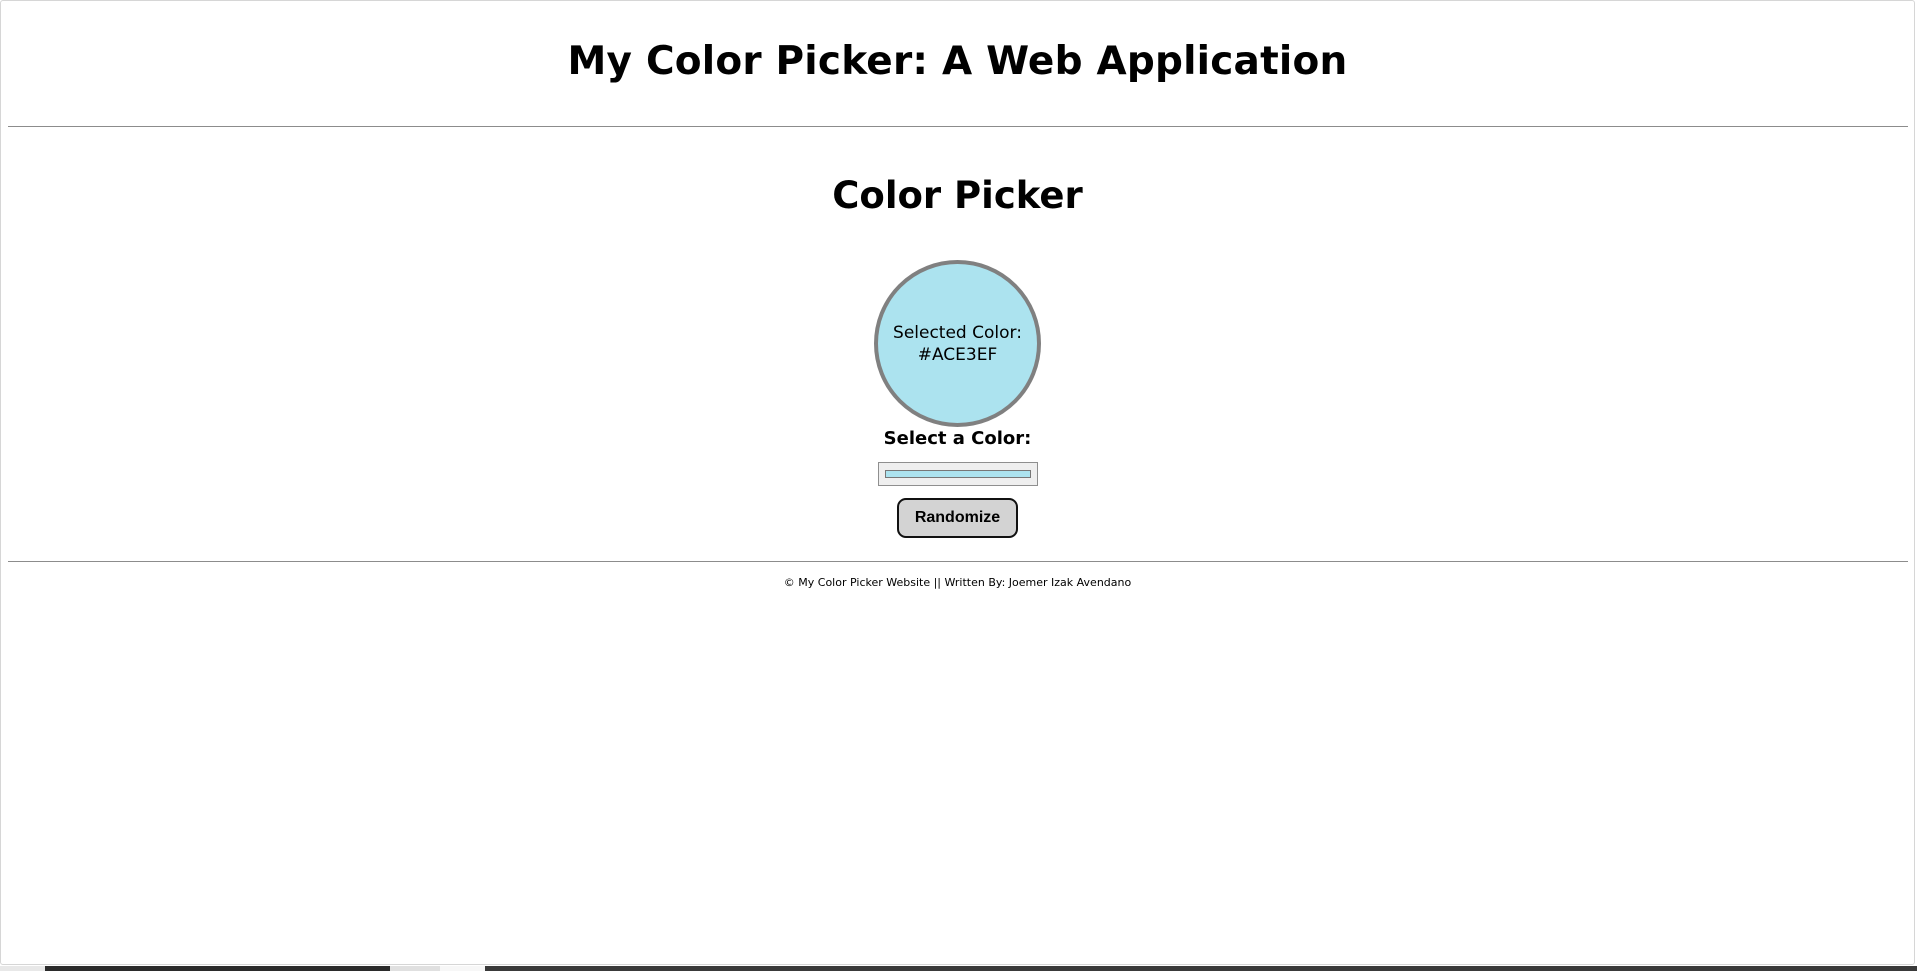  Describe the element at coordinates (957, 61) in the screenshot. I see `page-title: My Color Picker: A Web Application` at that location.